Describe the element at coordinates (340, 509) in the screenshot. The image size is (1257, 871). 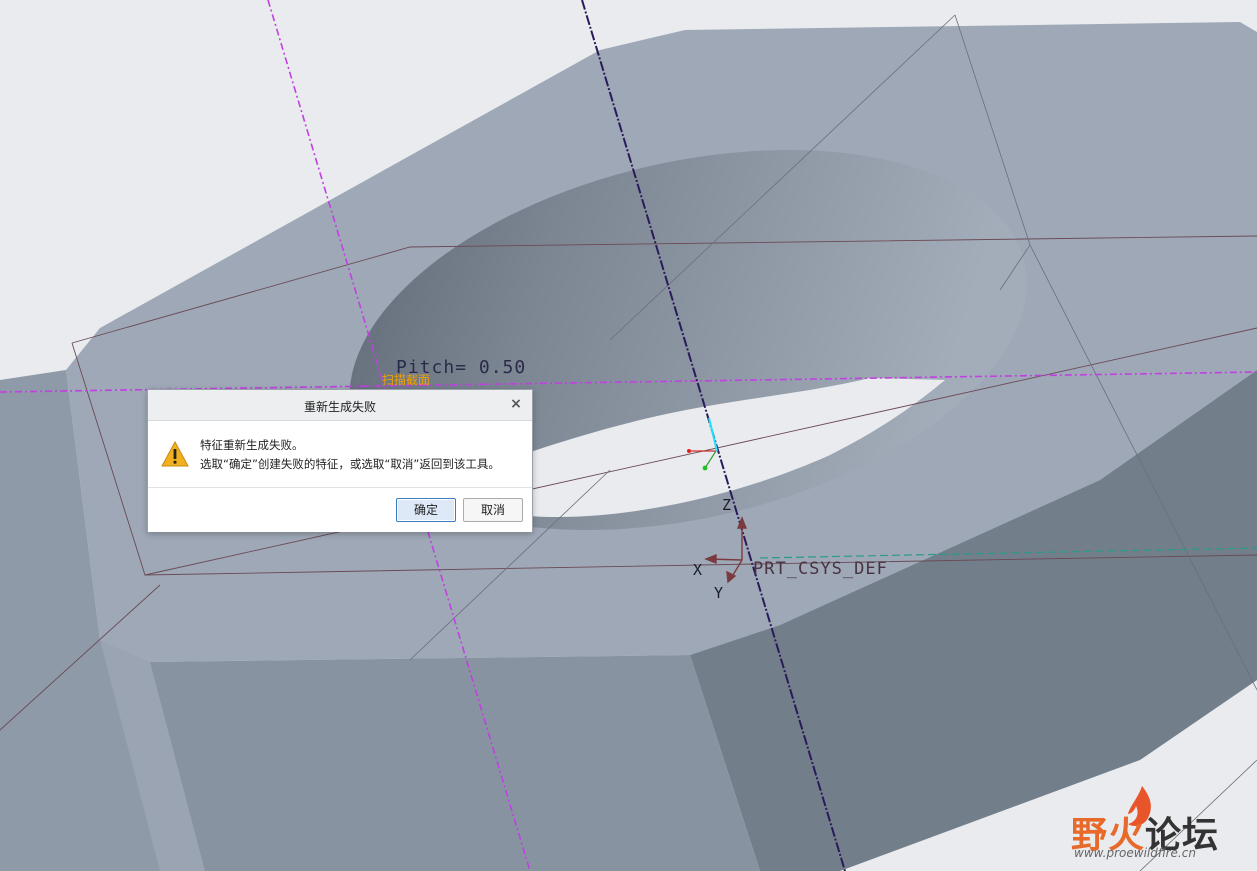
I see `dialog-footer: 确定 取消` at that location.